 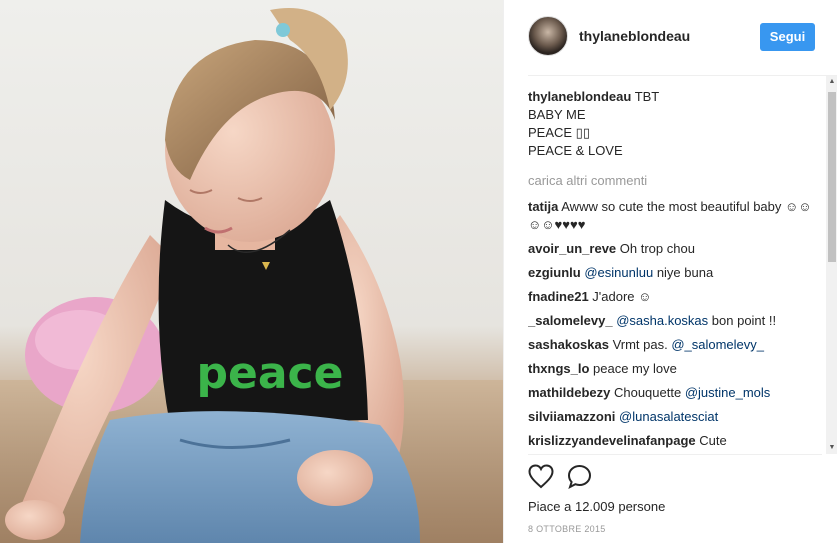 I want to click on comment-row: silviiamazzoni @lunasalatesciat, so click(x=675, y=417).